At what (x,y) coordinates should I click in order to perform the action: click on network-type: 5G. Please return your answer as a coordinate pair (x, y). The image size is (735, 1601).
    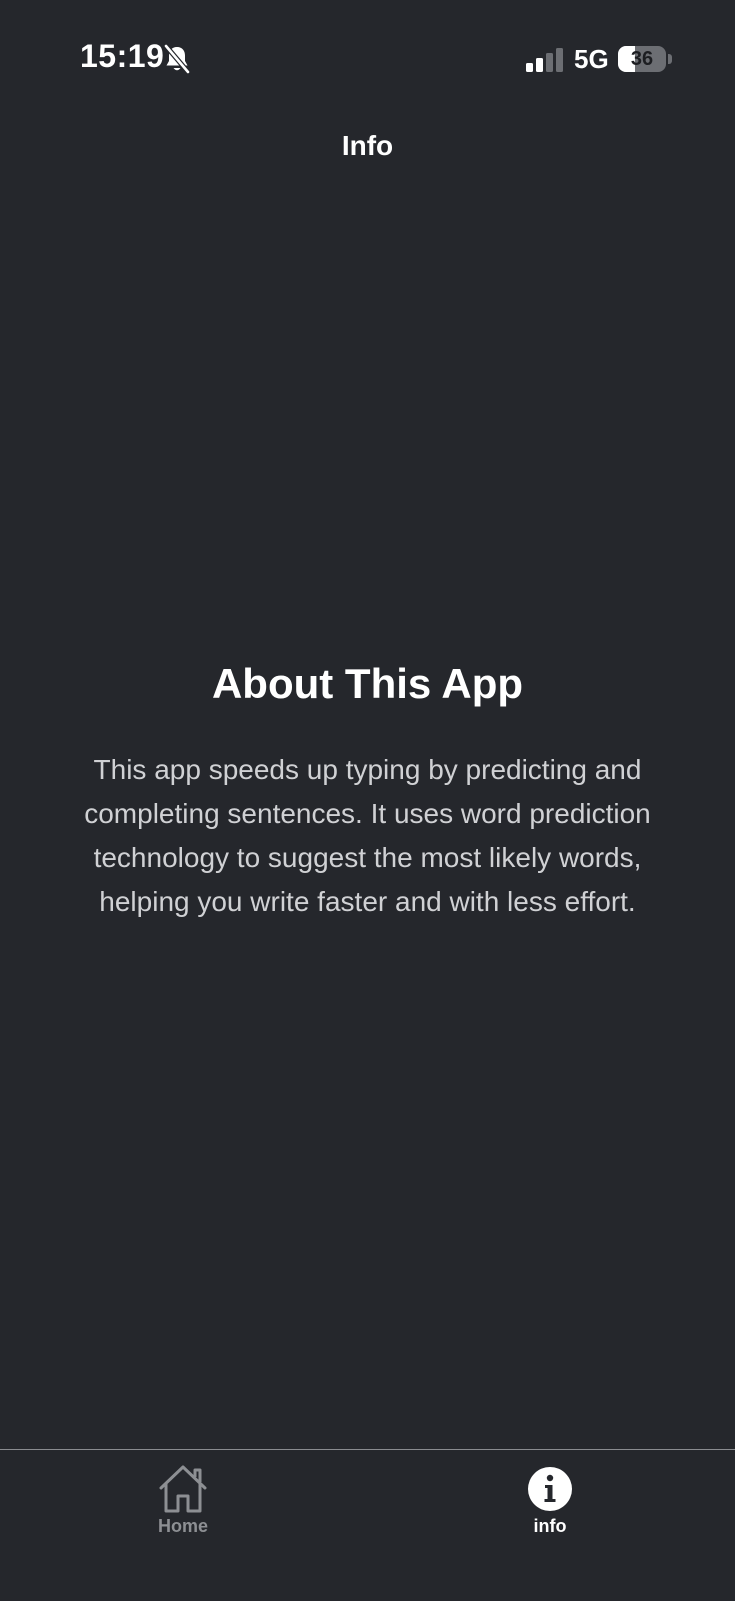
    Looking at the image, I should click on (591, 59).